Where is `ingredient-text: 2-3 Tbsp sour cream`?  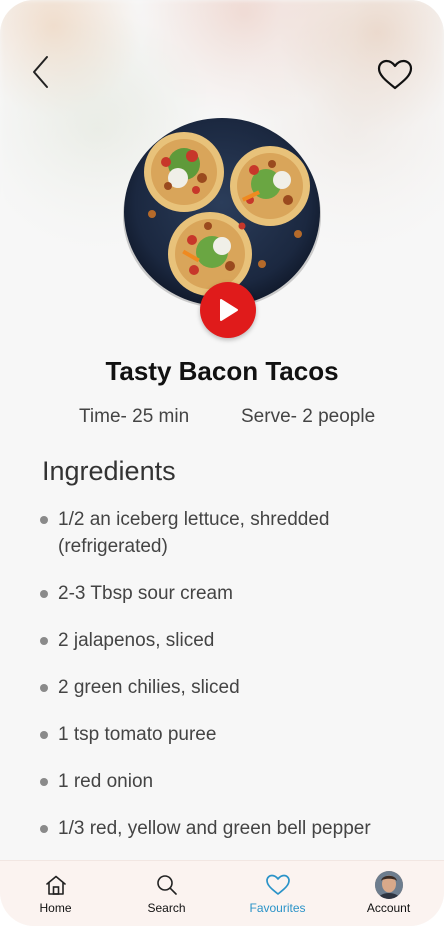 ingredient-text: 2-3 Tbsp sour cream is located at coordinates (145, 593).